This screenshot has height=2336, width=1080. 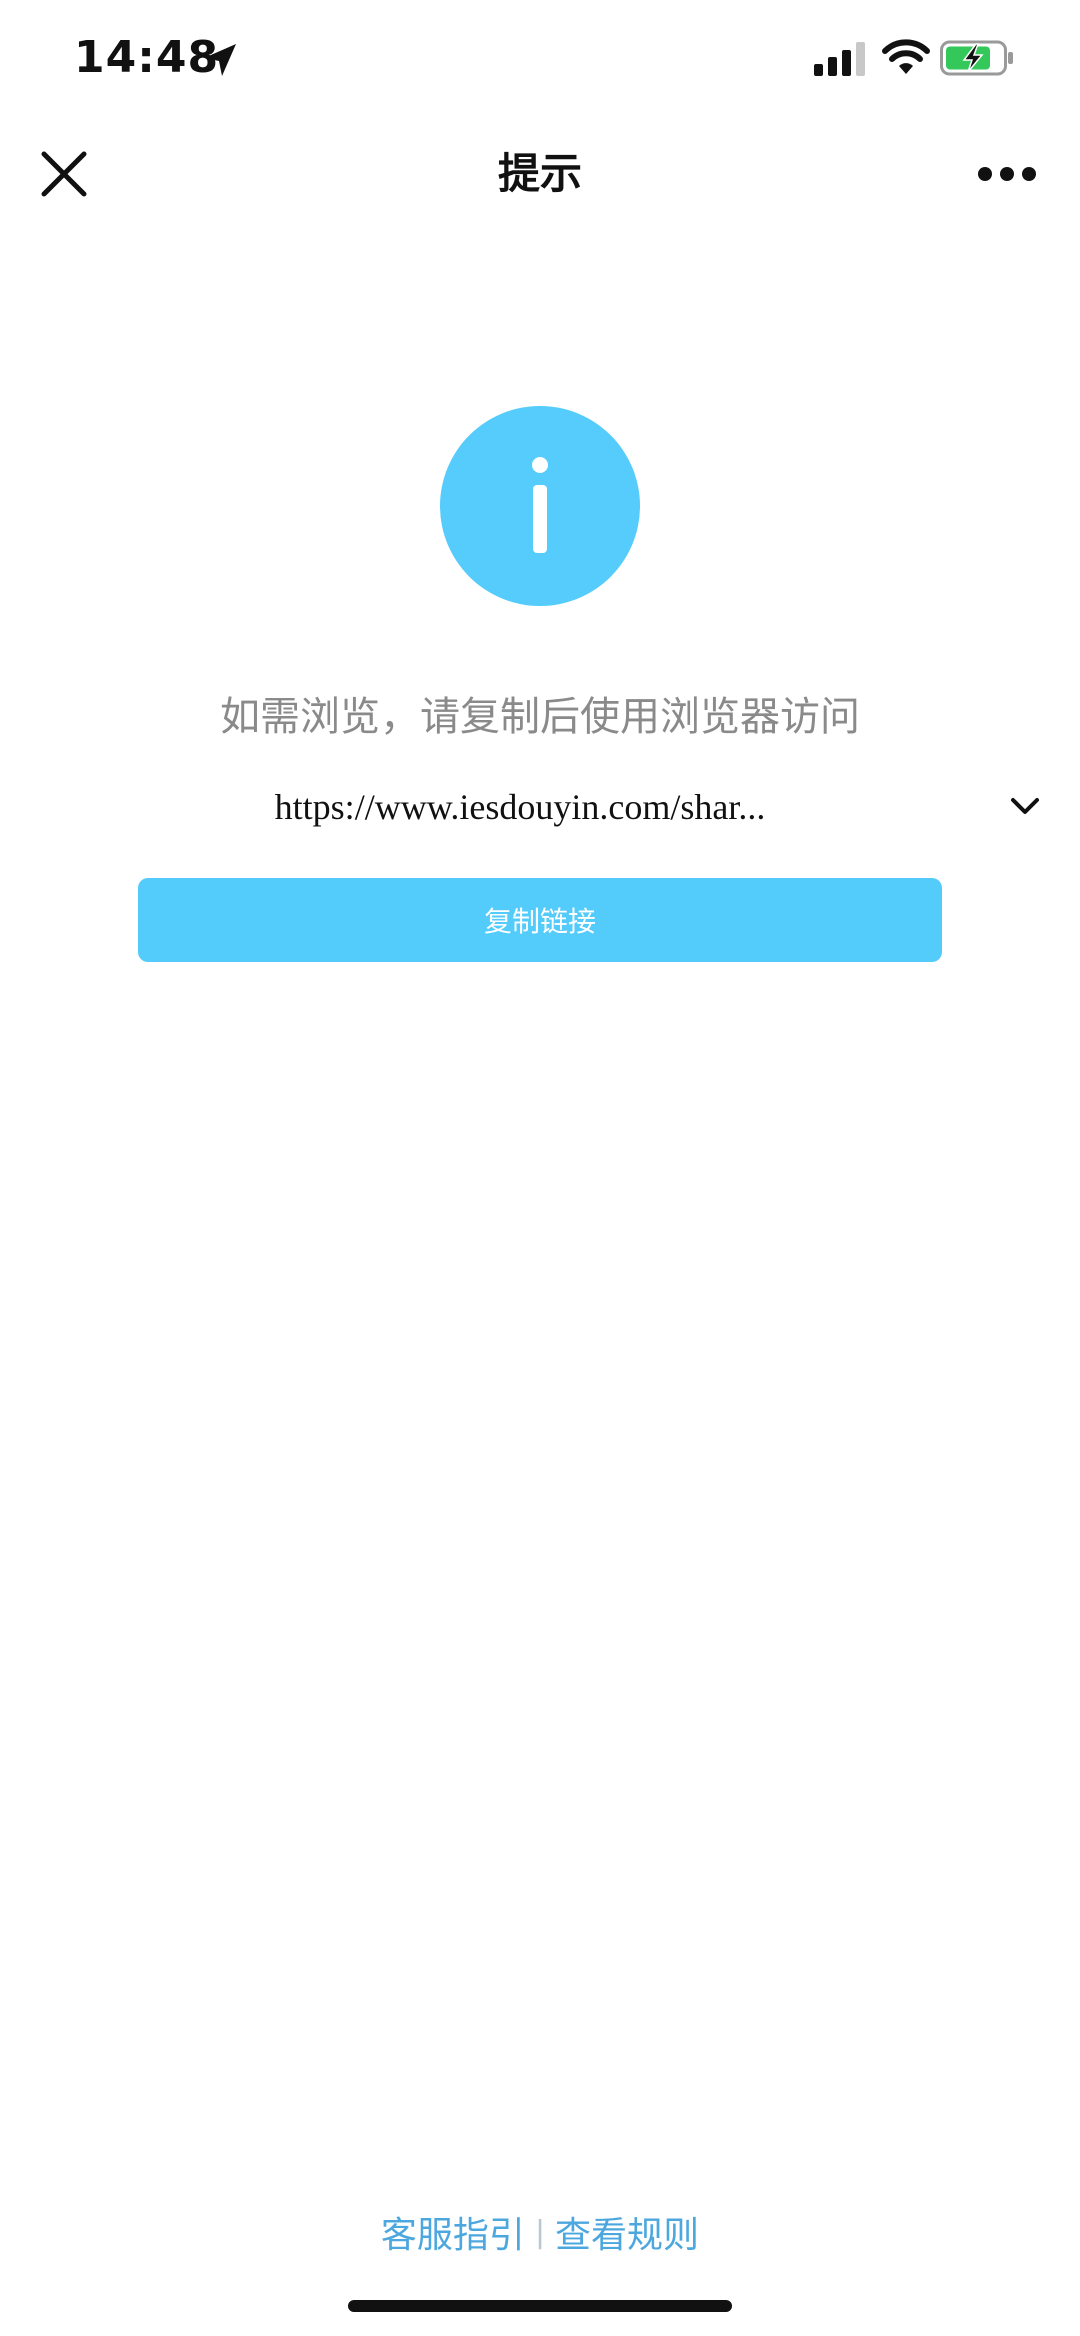 I want to click on expand-url-button, so click(x=1025, y=806).